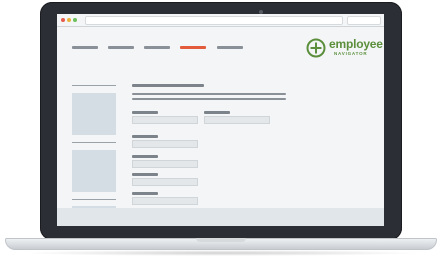 This screenshot has height=258, width=442. What do you see at coordinates (63, 20) in the screenshot?
I see `window-close-icon` at bounding box center [63, 20].